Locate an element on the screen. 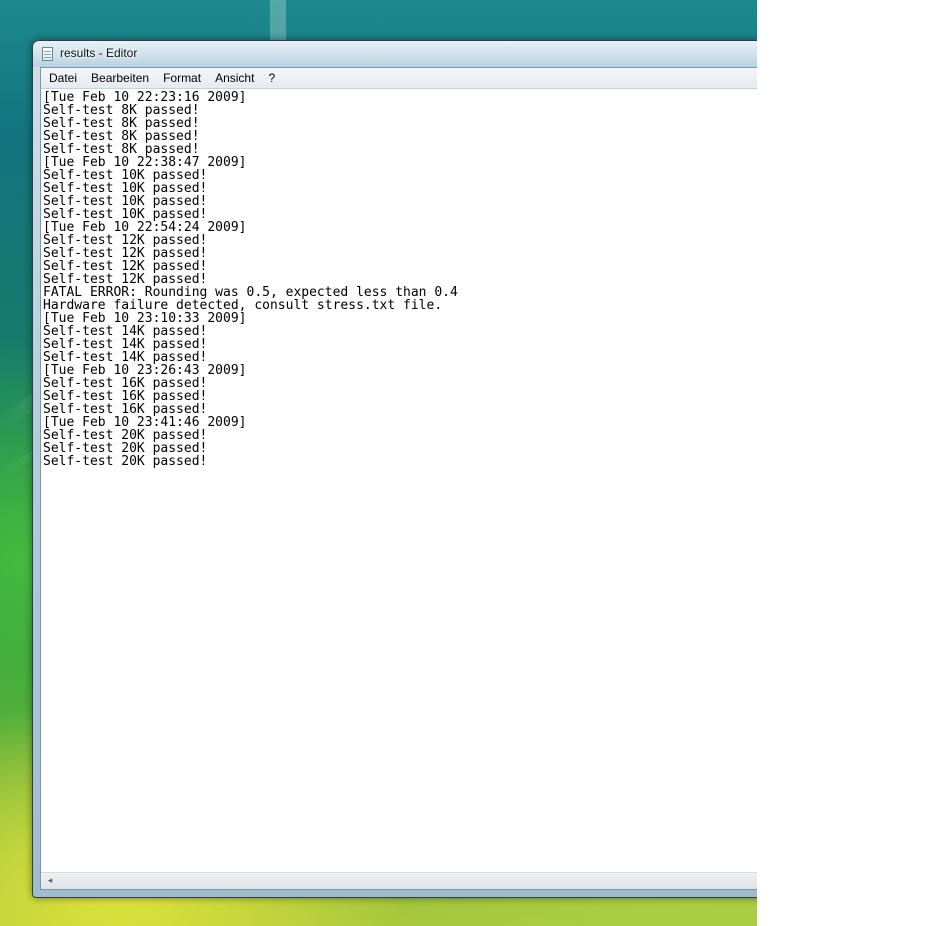 This screenshot has width=940, height=926. notepad-icon is located at coordinates (47, 54).